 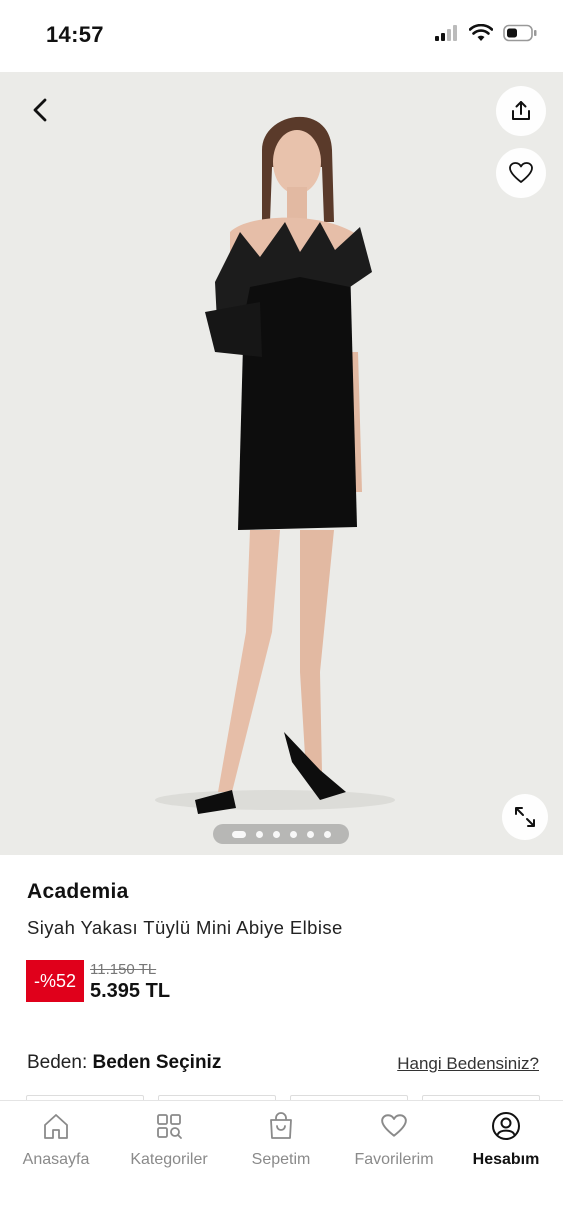 I want to click on nav-label: Anasayfa, so click(x=56, y=1159).